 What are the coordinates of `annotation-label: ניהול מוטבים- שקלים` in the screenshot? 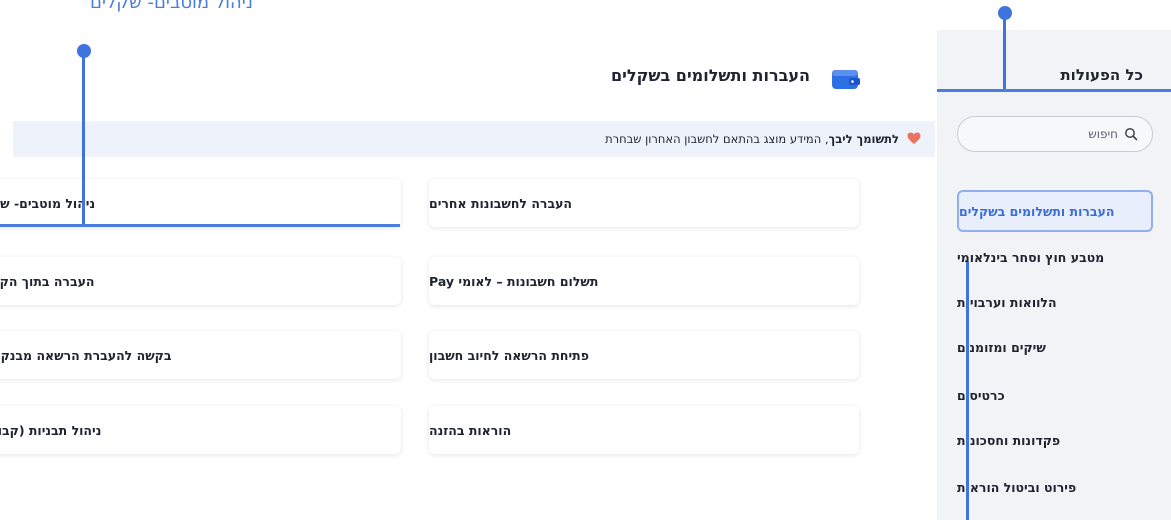 It's located at (171, 6).